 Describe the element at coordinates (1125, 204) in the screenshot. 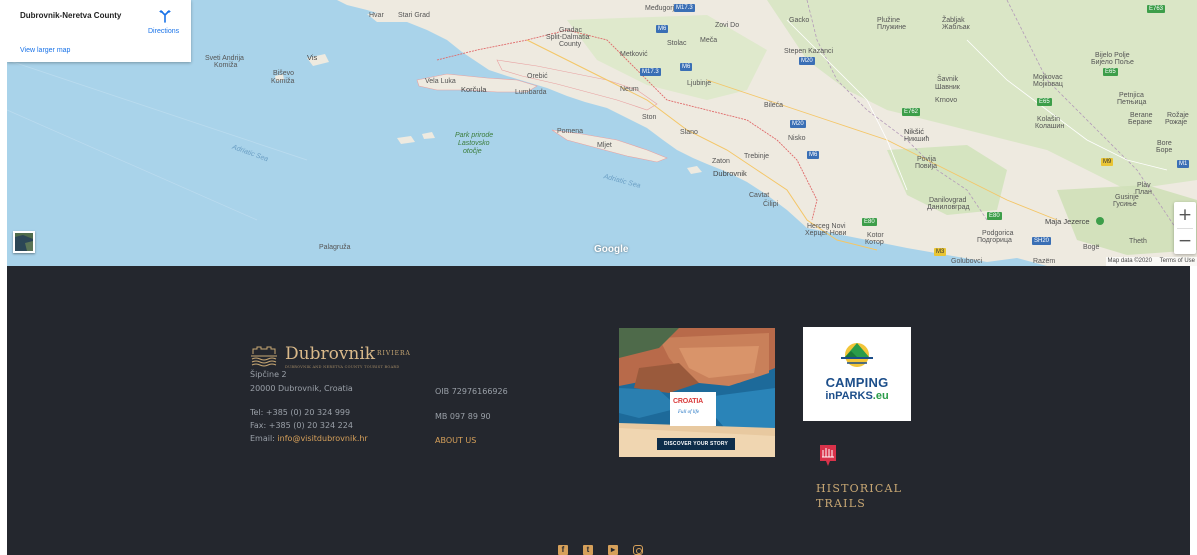

I see `map-label: Гусиње` at that location.